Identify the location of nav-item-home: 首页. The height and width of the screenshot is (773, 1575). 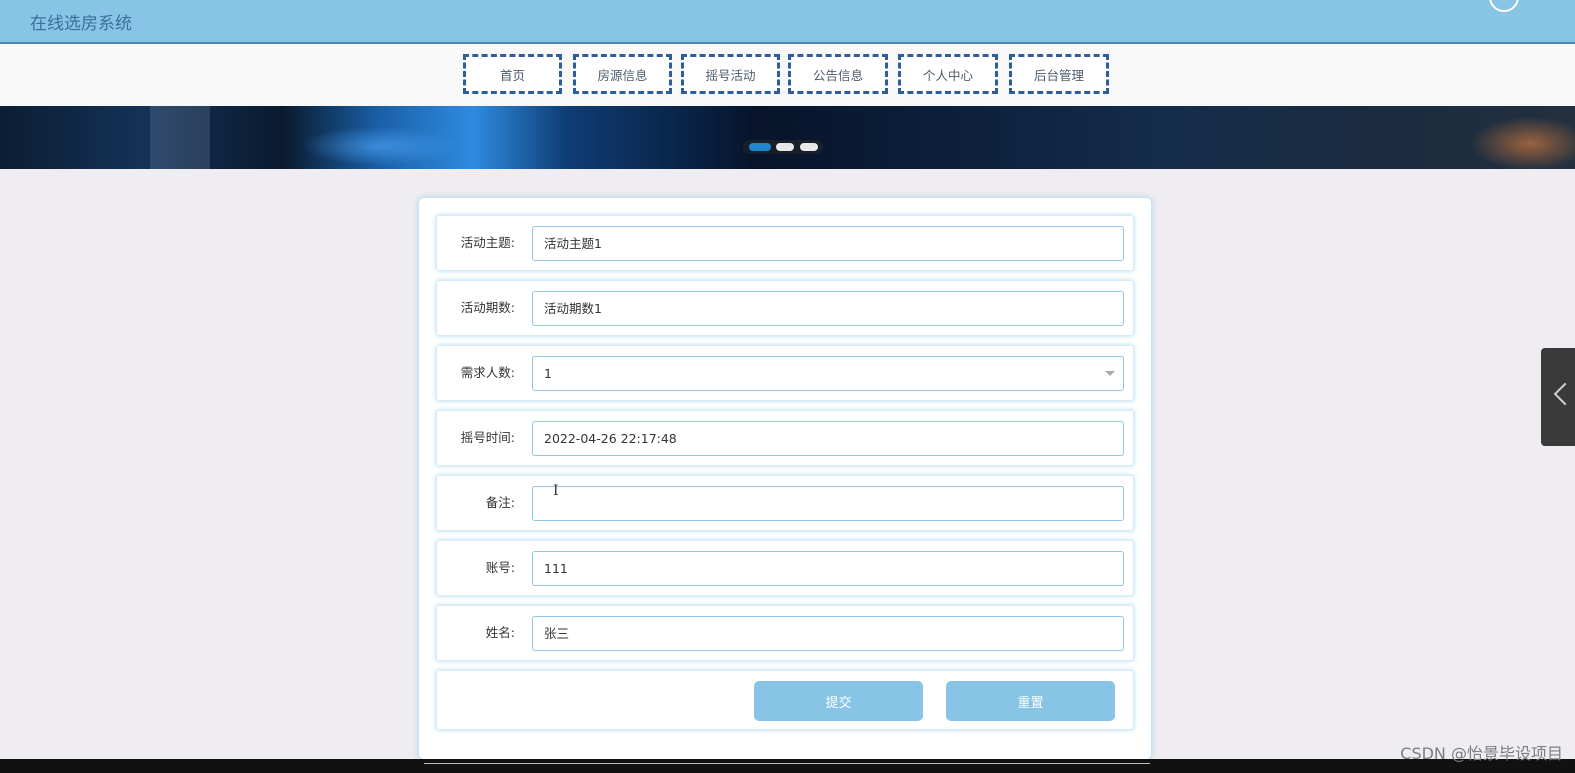
(512, 74).